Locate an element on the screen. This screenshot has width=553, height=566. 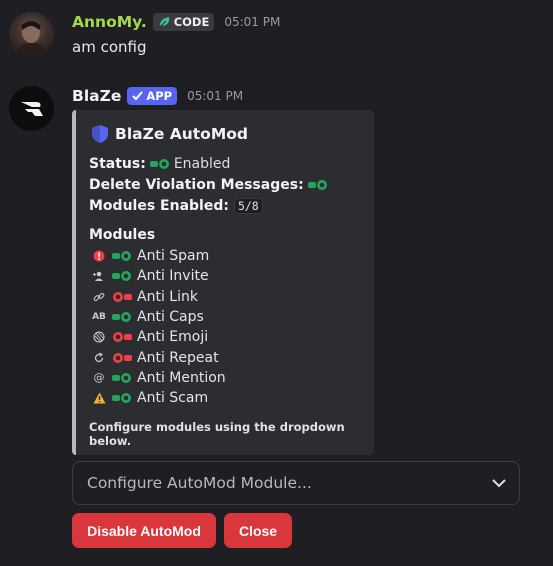
username-blaze: BlaZe is located at coordinates (96, 96).